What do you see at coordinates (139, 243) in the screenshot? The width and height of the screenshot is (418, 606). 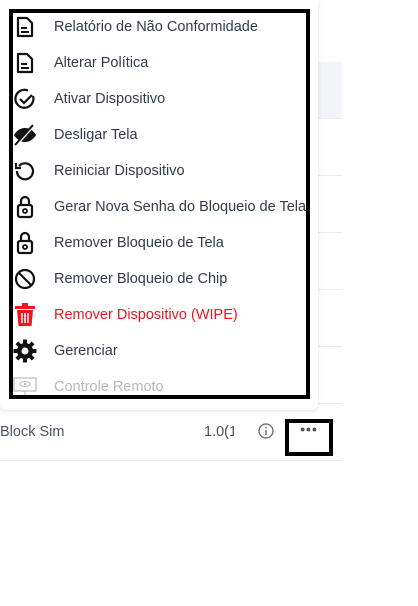 I see `menu-item-label: Remover Bloqueio de Tela` at bounding box center [139, 243].